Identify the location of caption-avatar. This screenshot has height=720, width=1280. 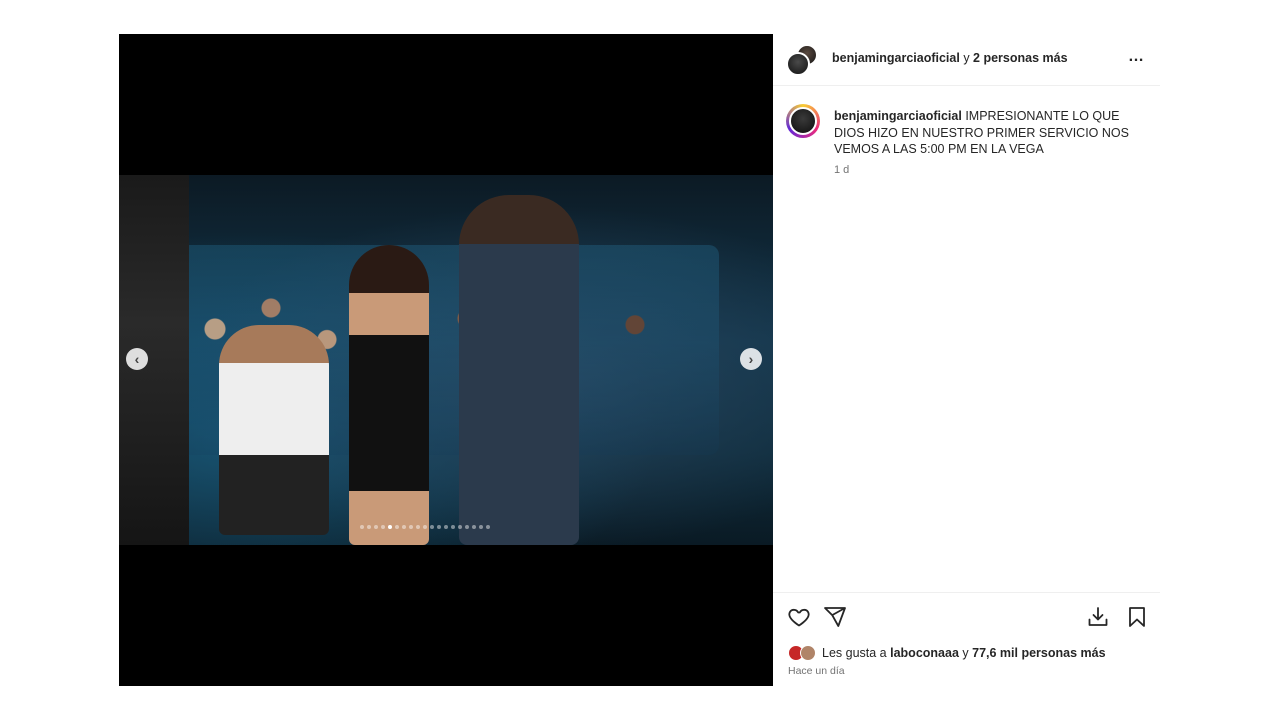
(803, 121).